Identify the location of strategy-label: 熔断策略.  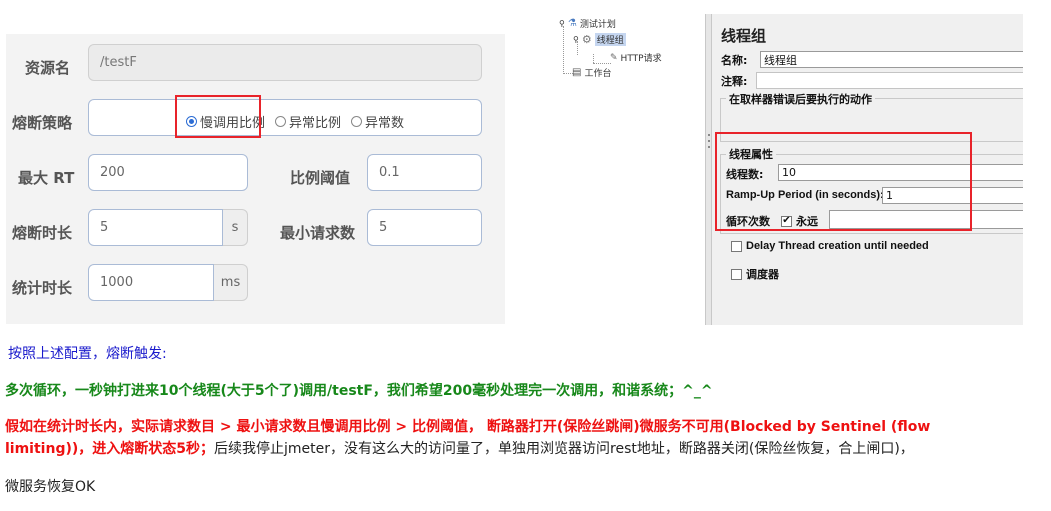
(42, 123).